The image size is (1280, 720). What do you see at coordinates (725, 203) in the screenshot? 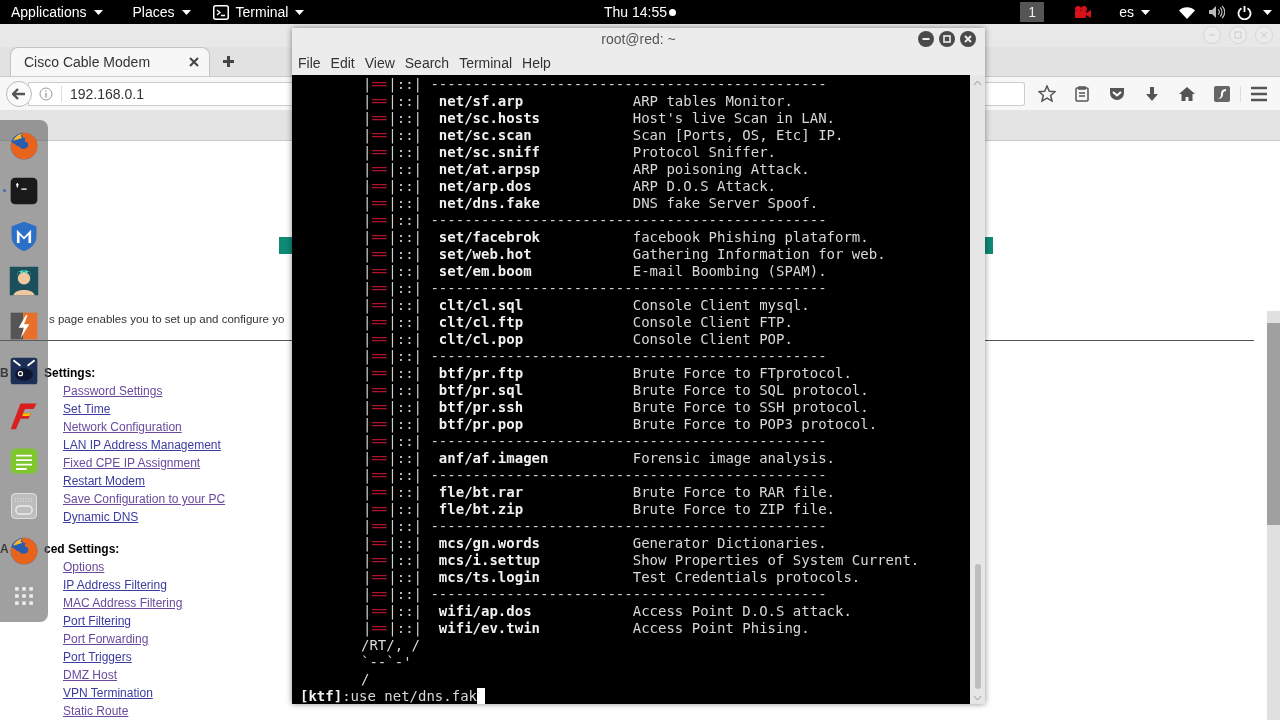
I see `module-description: DNS fake Server Spoof.` at bounding box center [725, 203].